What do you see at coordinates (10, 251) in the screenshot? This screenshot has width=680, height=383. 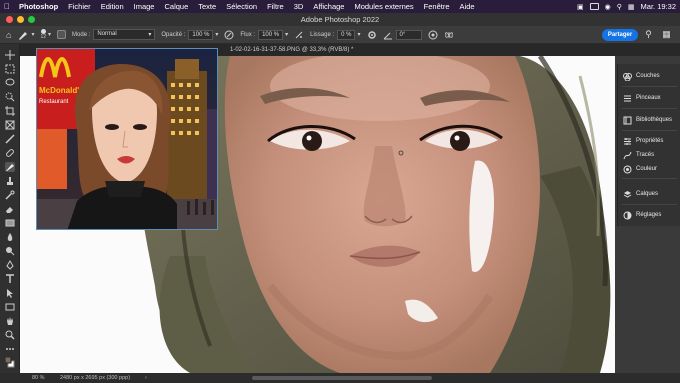 I see `dodge-tool-icon` at bounding box center [10, 251].